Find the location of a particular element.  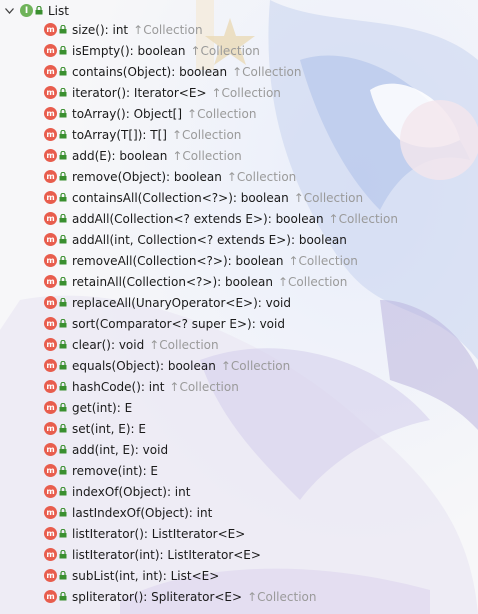

method-item: m equals(Object): boolean ↑Collection is located at coordinates (167, 365).